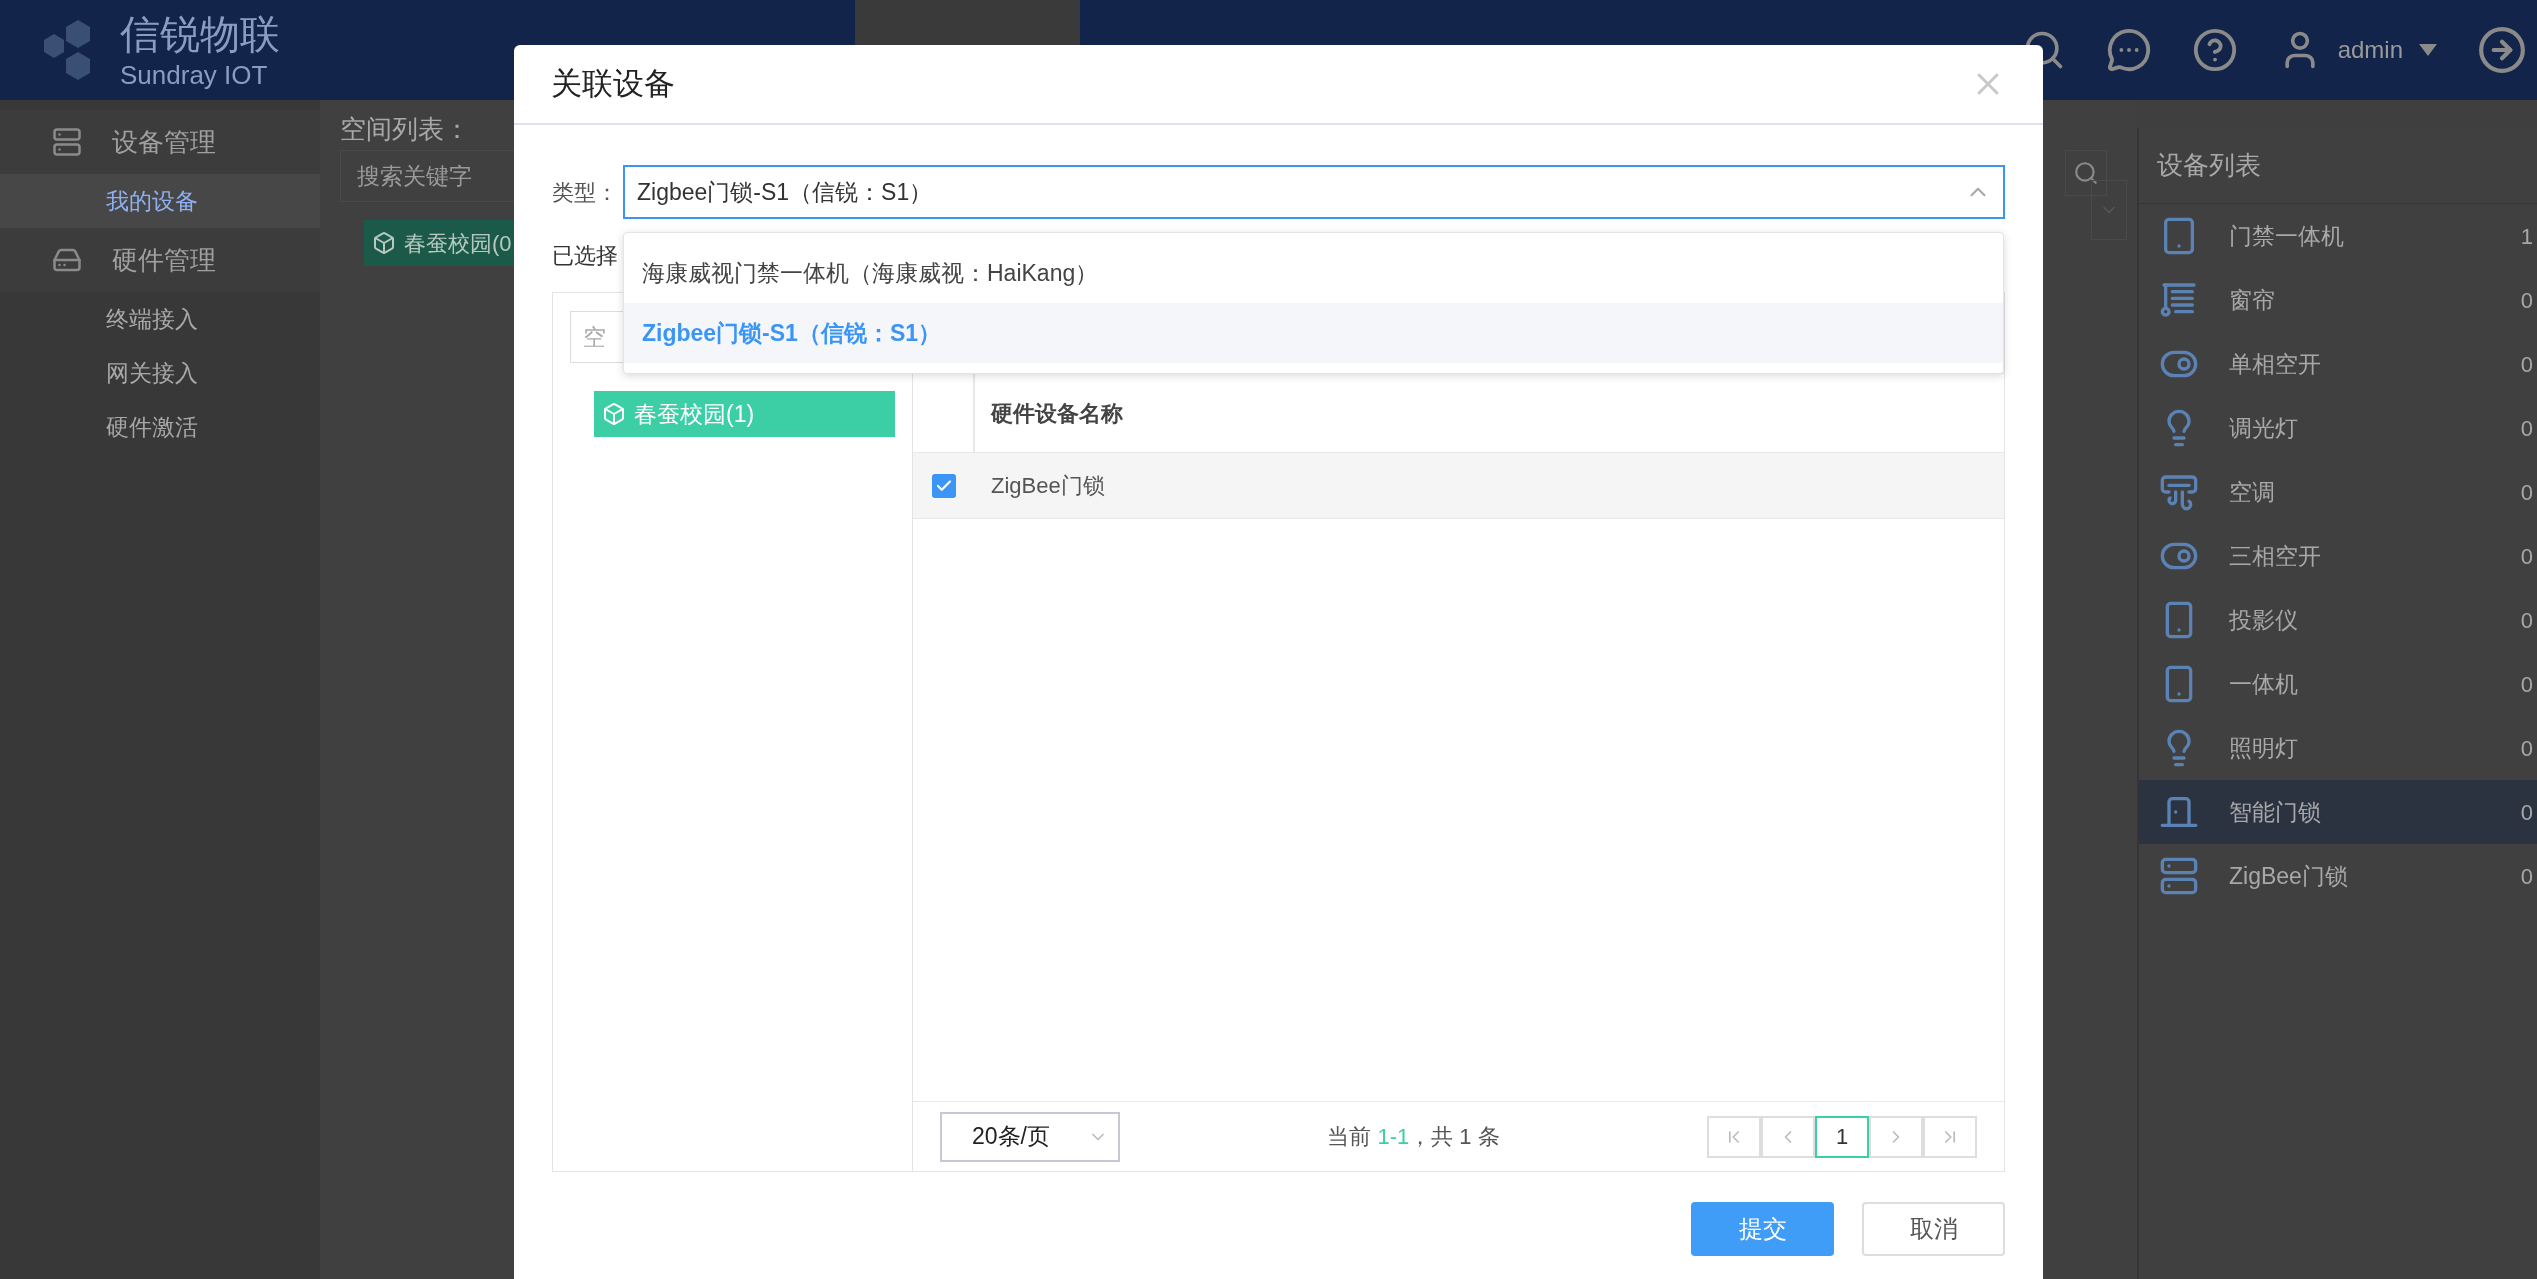 The image size is (2537, 1279). What do you see at coordinates (160, 142) in the screenshot?
I see `sidebar-group: 设备管理` at bounding box center [160, 142].